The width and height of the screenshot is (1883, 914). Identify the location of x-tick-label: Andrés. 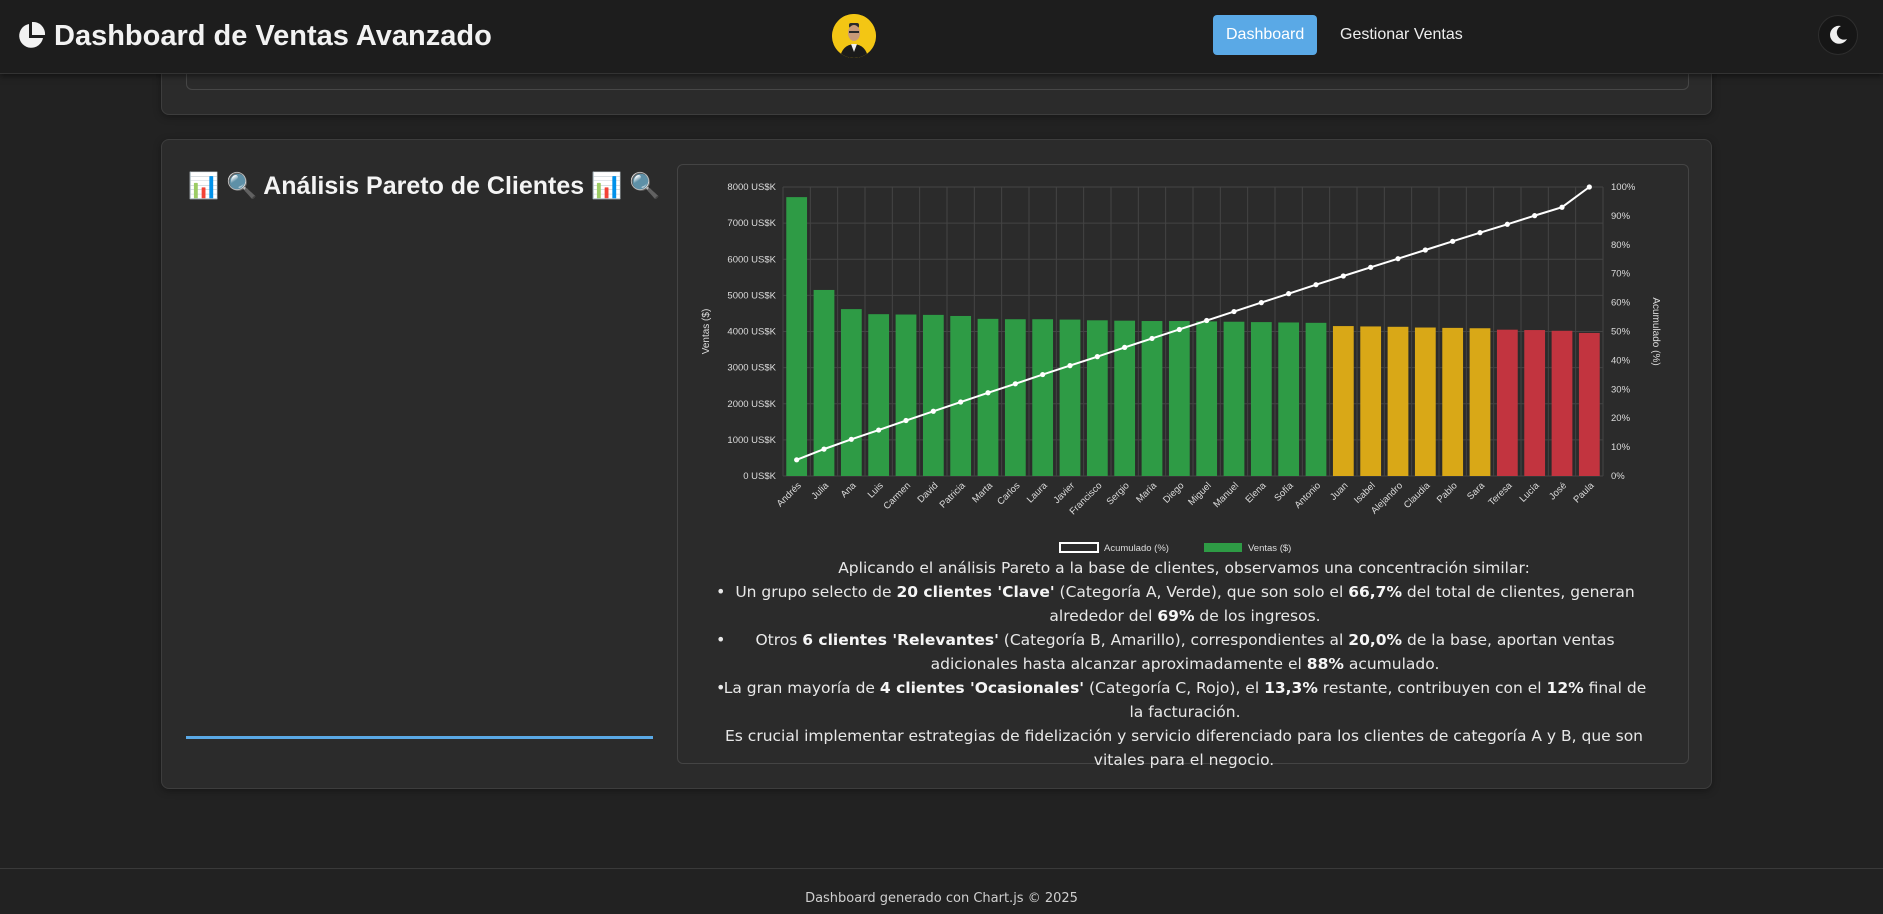
(789, 494).